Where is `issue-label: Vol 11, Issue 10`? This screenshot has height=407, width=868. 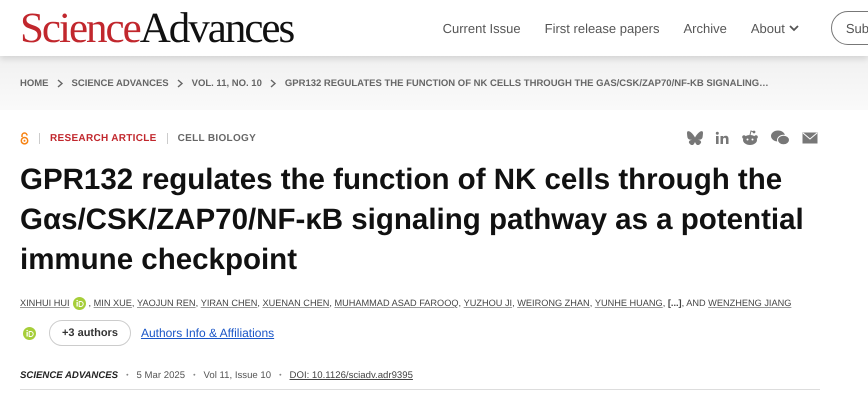 issue-label: Vol 11, Issue 10 is located at coordinates (238, 375).